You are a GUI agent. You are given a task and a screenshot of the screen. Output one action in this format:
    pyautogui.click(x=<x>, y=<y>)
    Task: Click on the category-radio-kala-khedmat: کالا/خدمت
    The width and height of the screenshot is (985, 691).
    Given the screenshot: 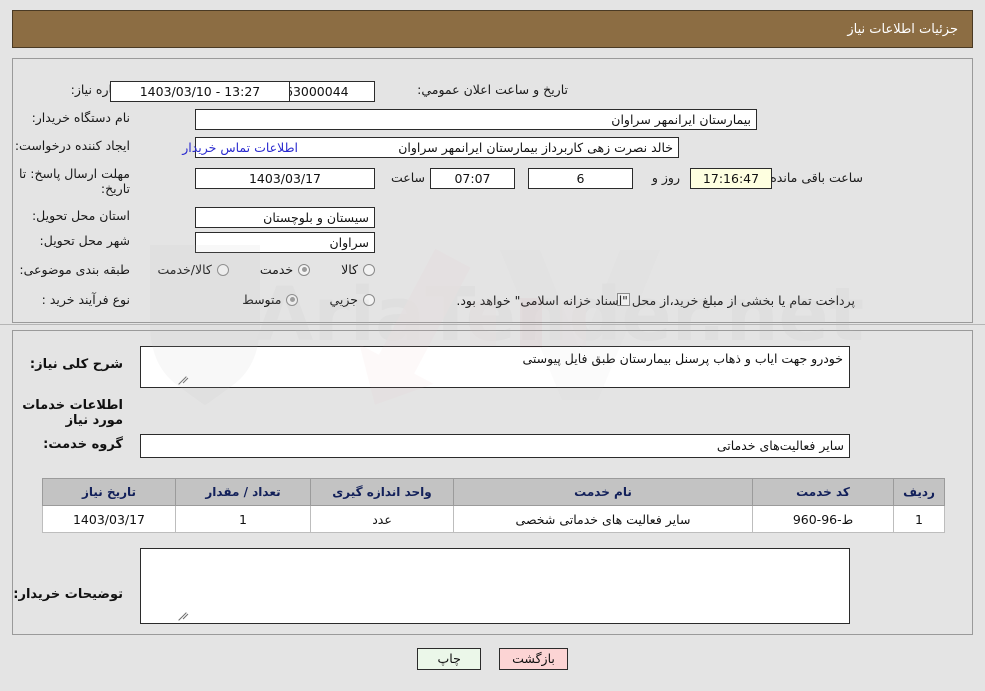 What is the action you would take?
    pyautogui.click(x=193, y=269)
    